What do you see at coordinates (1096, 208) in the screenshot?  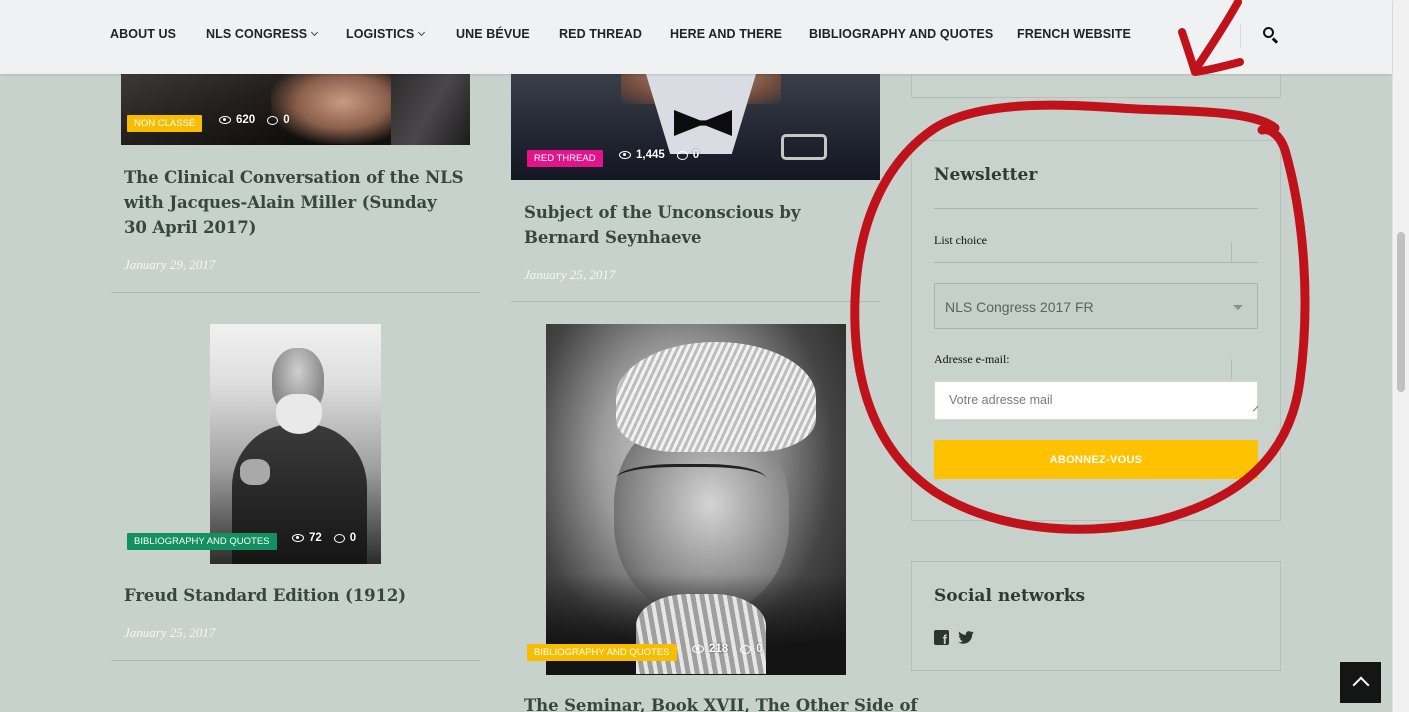 I see `title-rule` at bounding box center [1096, 208].